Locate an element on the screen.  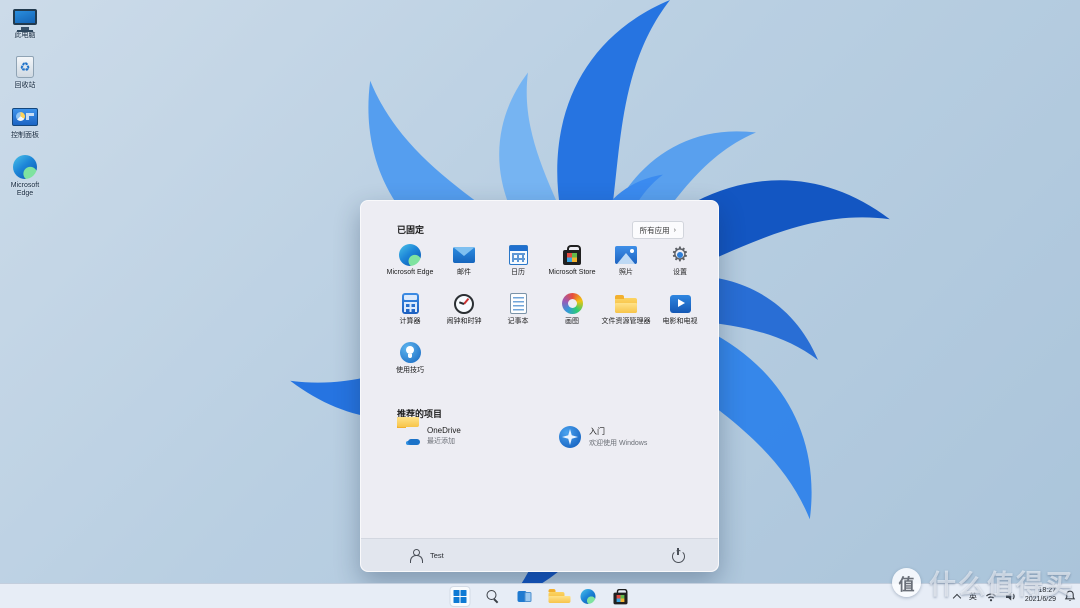
desktop-icon-label: 此电脑 is located at coordinates (25, 35).